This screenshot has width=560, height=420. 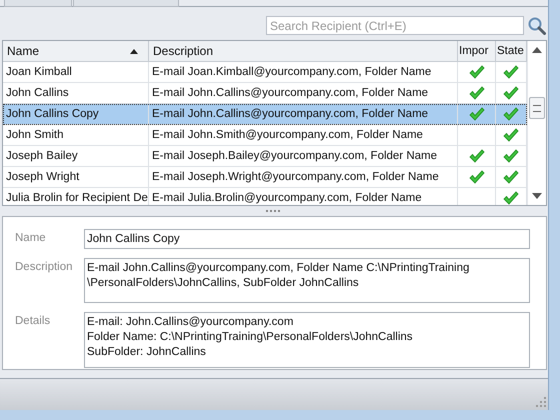 I want to click on table-cell: Joan Kimball, so click(x=76, y=72).